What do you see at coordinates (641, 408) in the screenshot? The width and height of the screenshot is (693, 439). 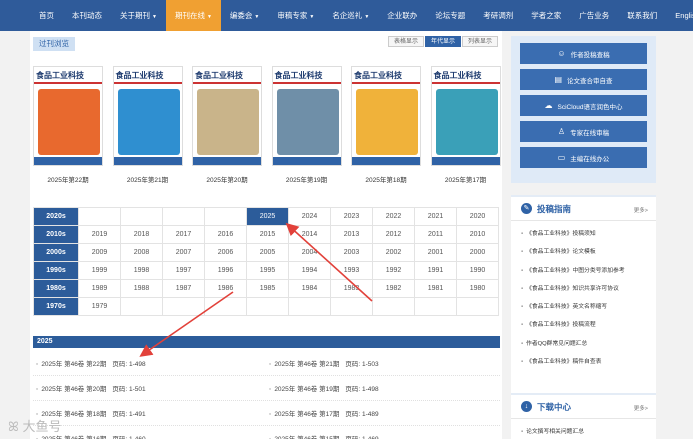 I see `download-more-link: 更多>` at bounding box center [641, 408].